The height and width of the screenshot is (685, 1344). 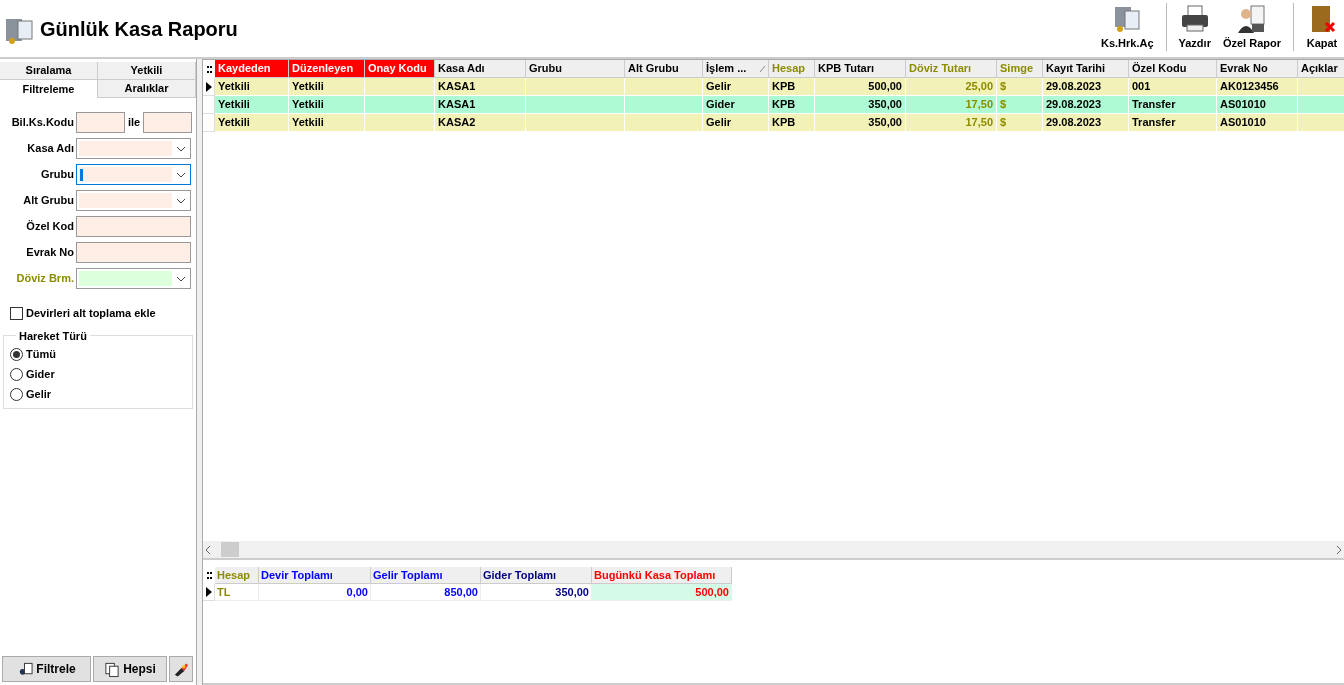 What do you see at coordinates (1257, 87) in the screenshot?
I see `table-cell: AK0123456` at bounding box center [1257, 87].